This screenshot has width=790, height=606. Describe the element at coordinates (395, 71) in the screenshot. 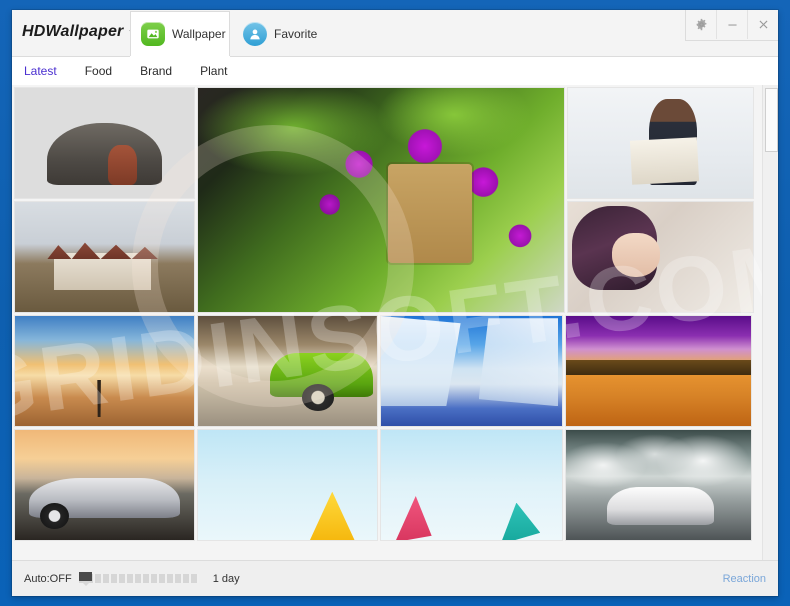

I see `category-nav: Latest Food Brand Plant` at that location.